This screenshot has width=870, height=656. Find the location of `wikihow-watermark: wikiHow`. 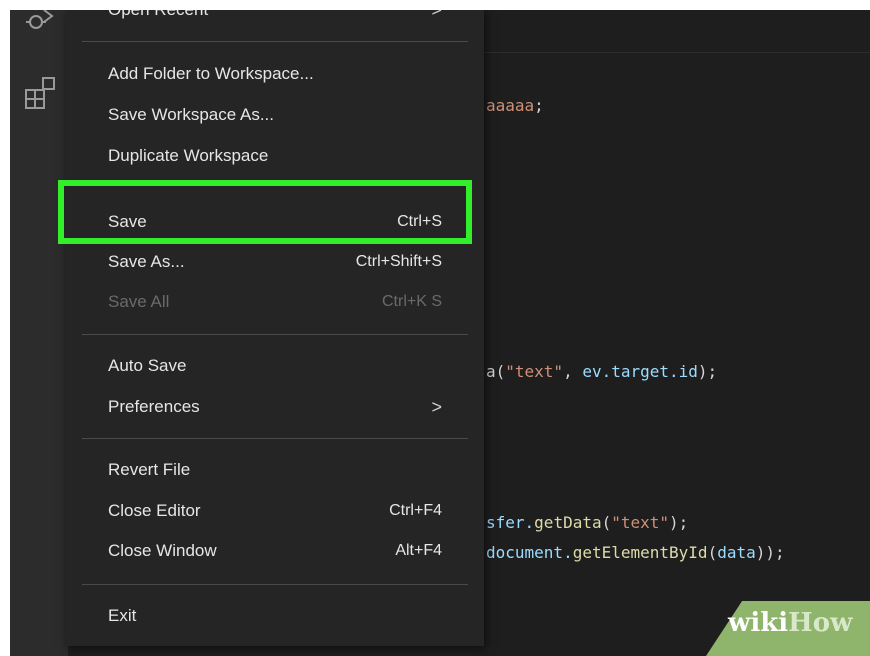

wikihow-watermark: wikiHow is located at coordinates (790, 623).